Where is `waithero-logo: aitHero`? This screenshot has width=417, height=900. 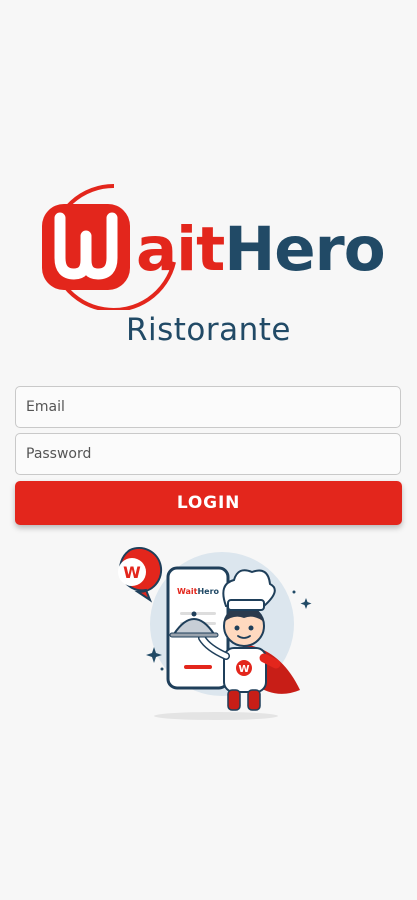 waithero-logo: aitHero is located at coordinates (211, 244).